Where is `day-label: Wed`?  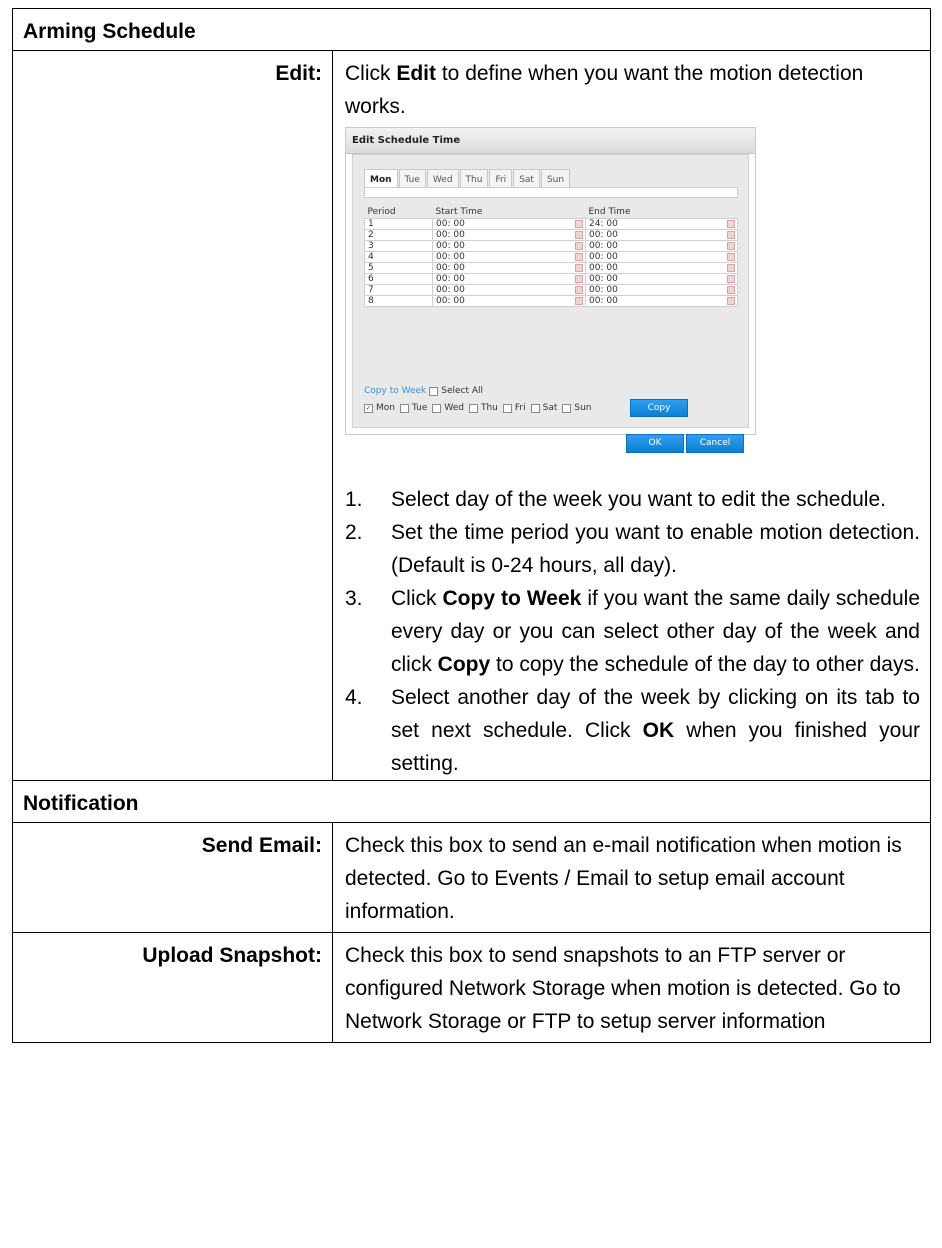
day-label: Wed is located at coordinates (454, 408).